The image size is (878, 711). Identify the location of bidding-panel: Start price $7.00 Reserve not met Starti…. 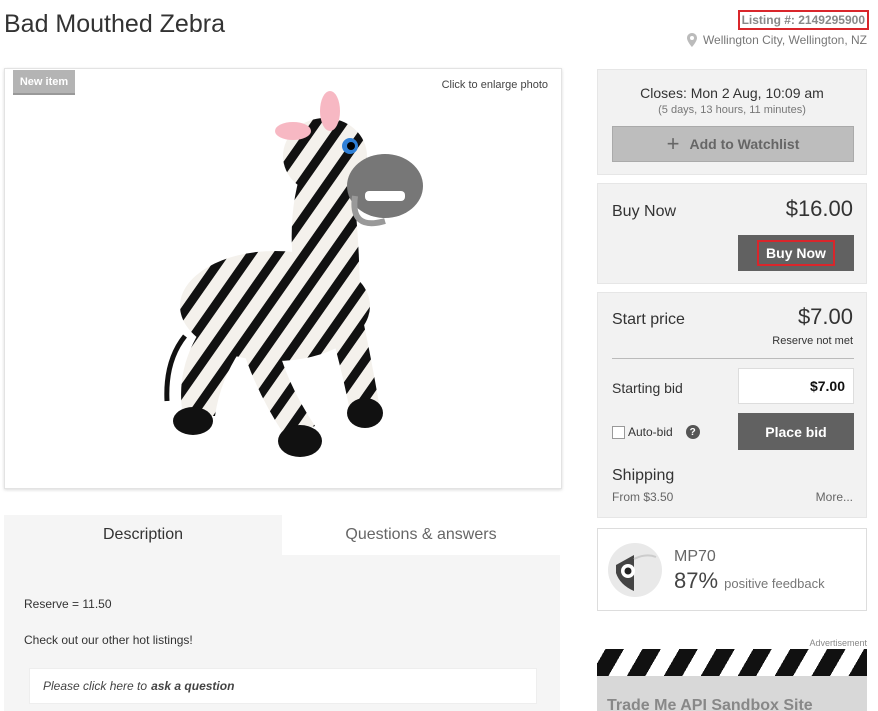
(732, 405).